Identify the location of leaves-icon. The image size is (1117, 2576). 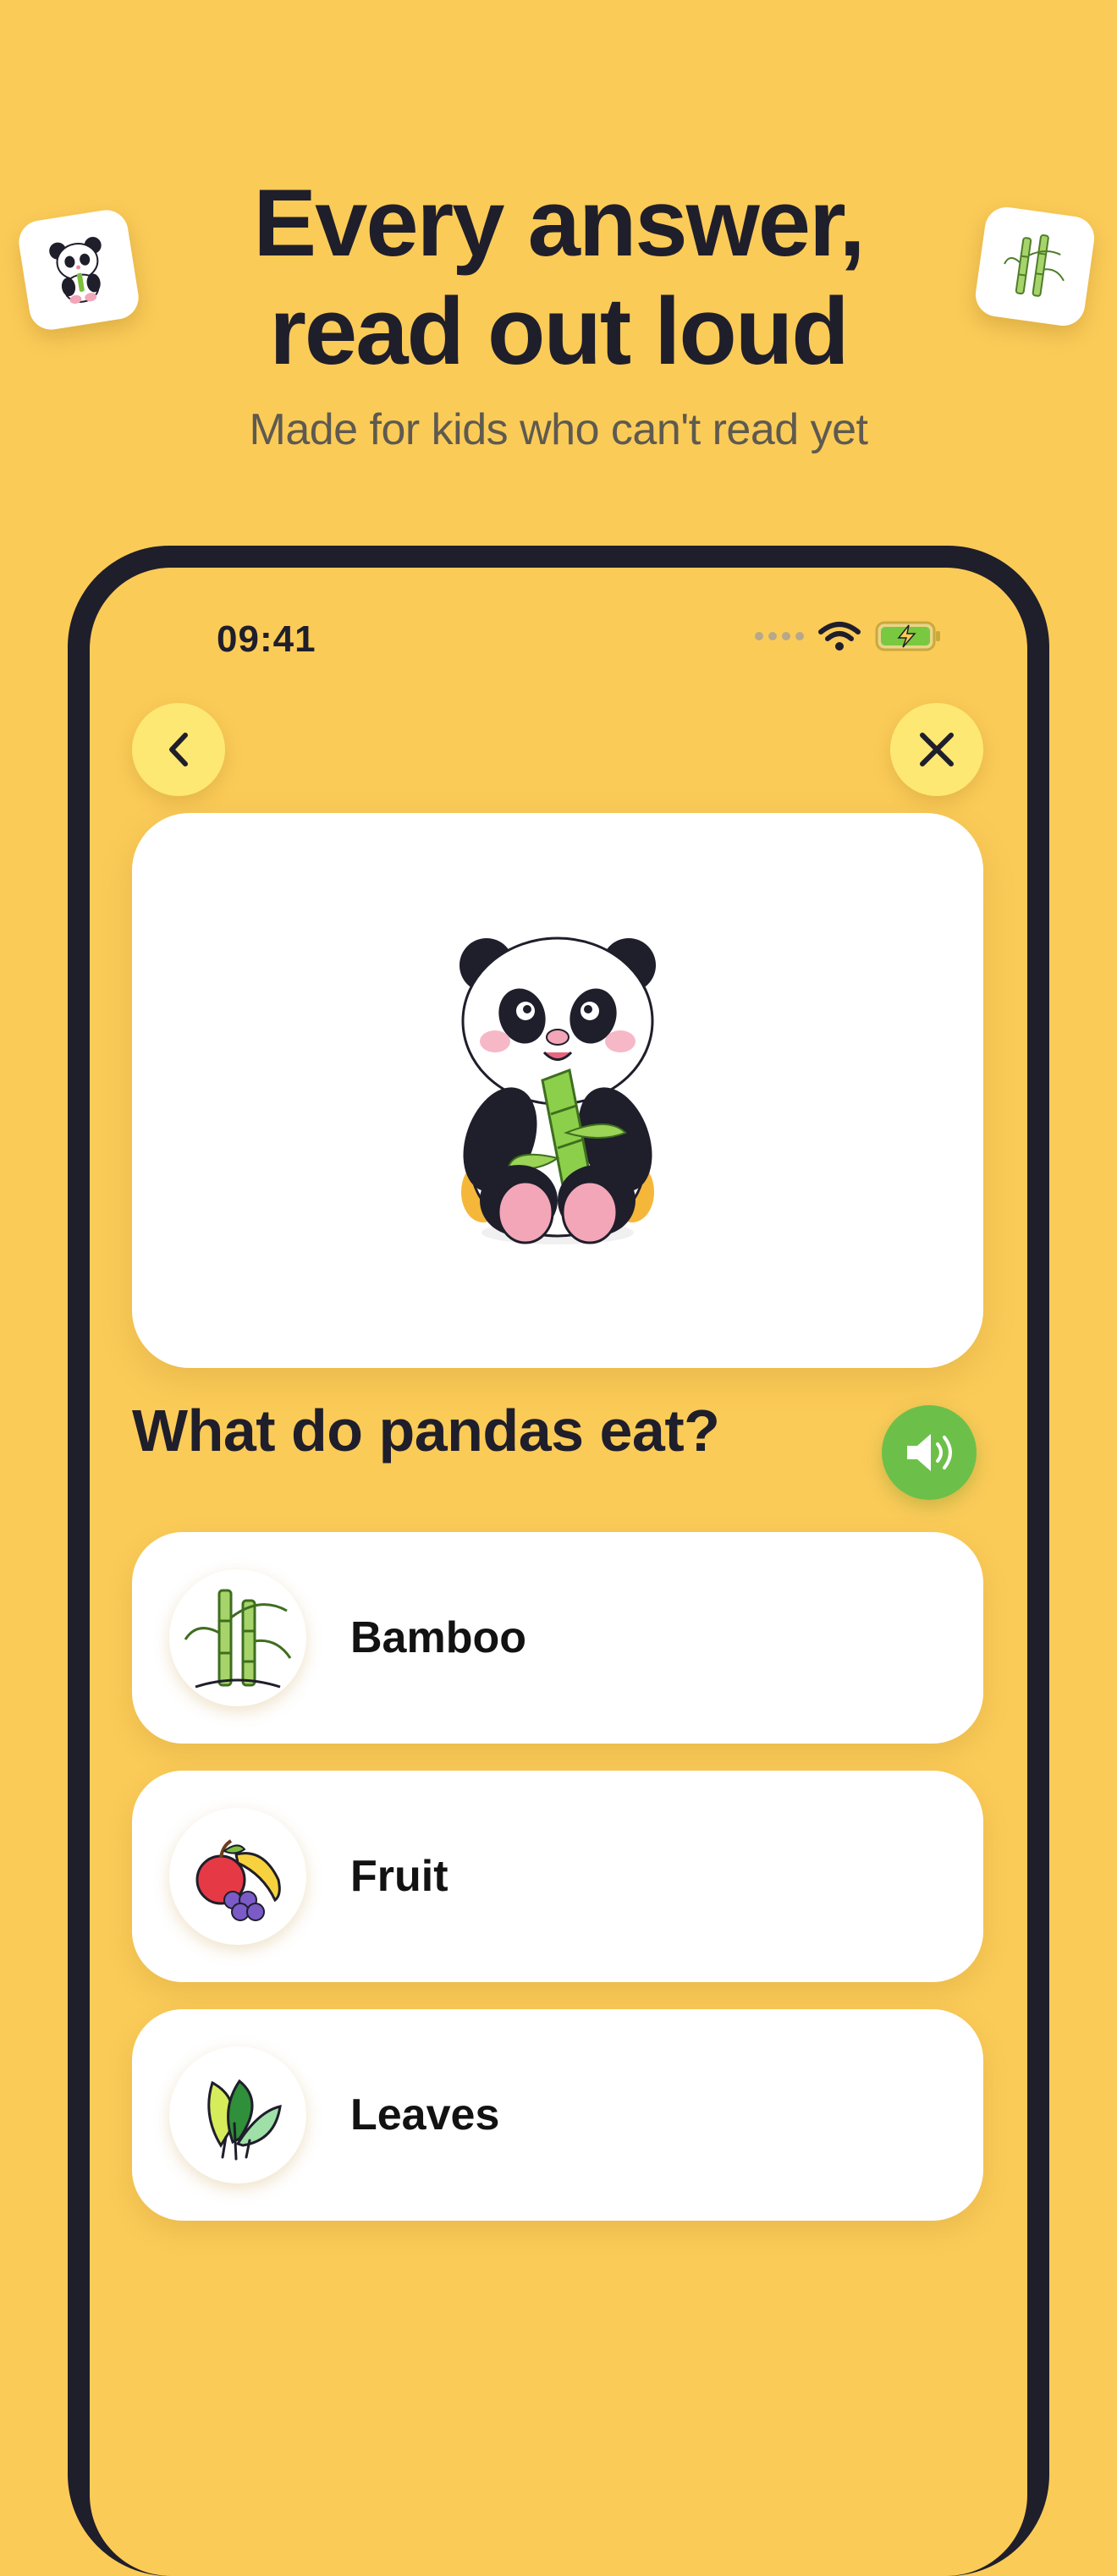
(244, 2120).